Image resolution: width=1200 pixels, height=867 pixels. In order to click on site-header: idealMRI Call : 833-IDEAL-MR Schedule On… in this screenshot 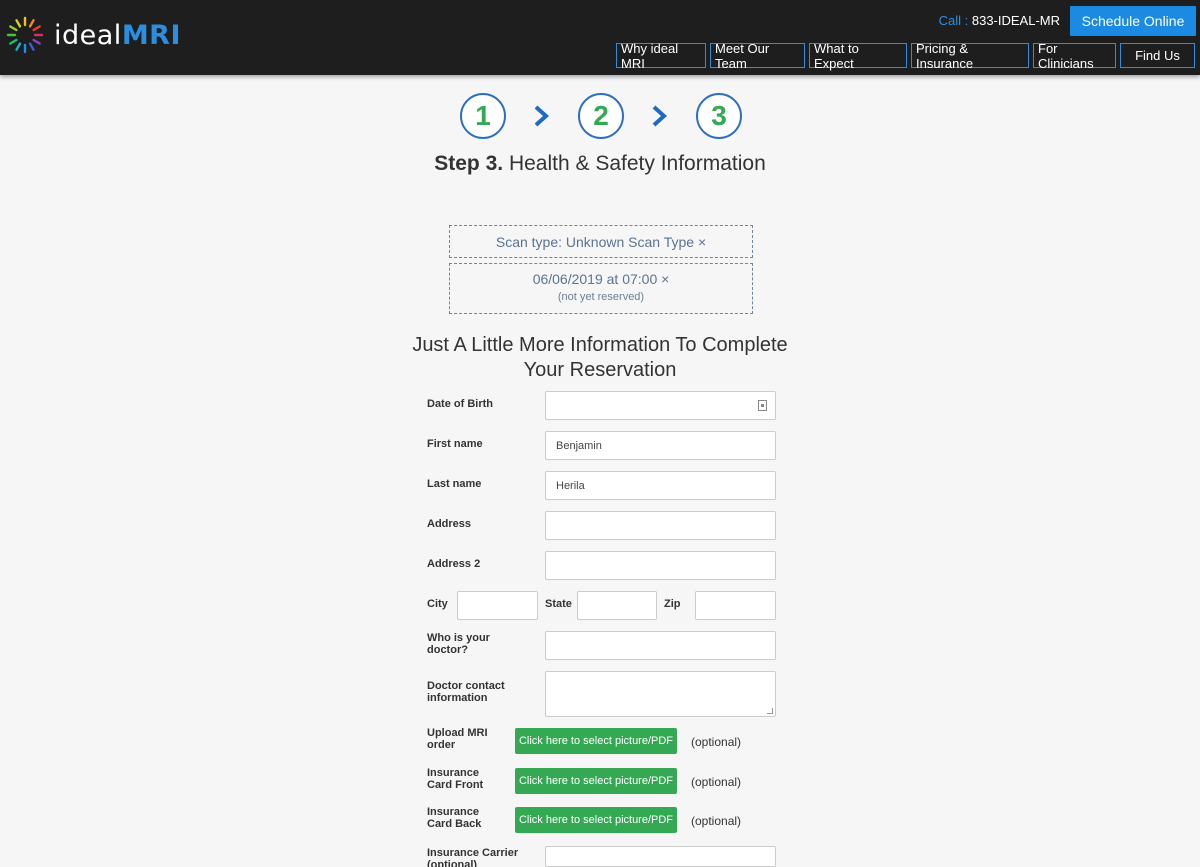, I will do `click(600, 37)`.